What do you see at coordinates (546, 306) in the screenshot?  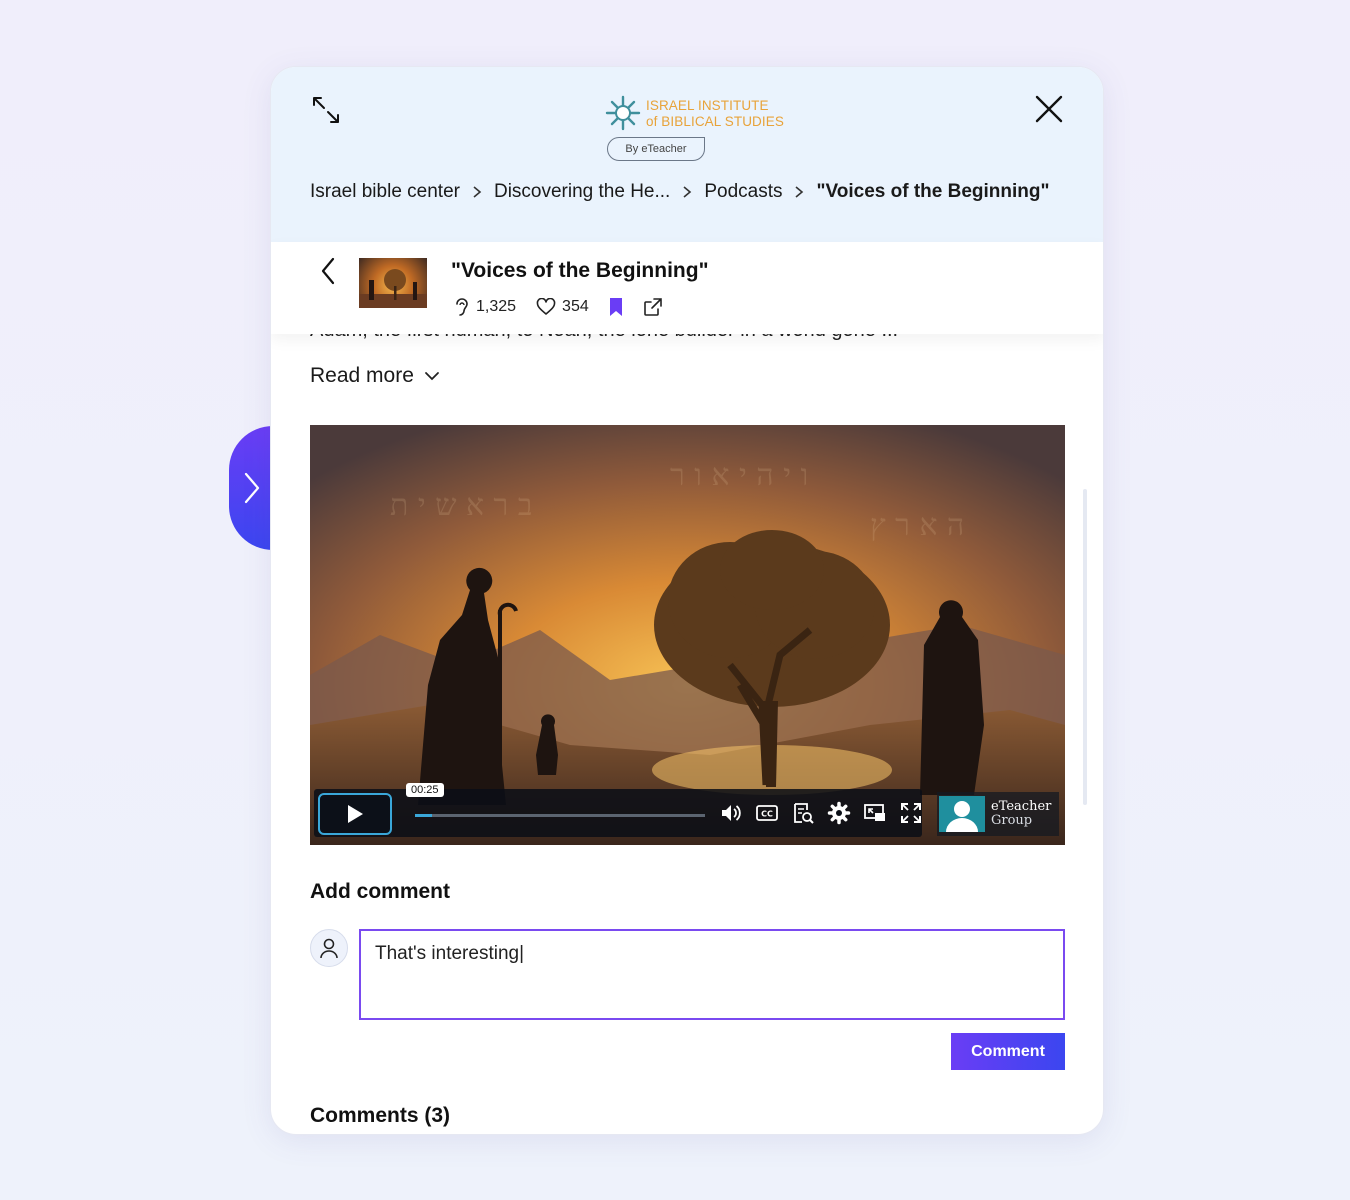 I see `heart-icon` at bounding box center [546, 306].